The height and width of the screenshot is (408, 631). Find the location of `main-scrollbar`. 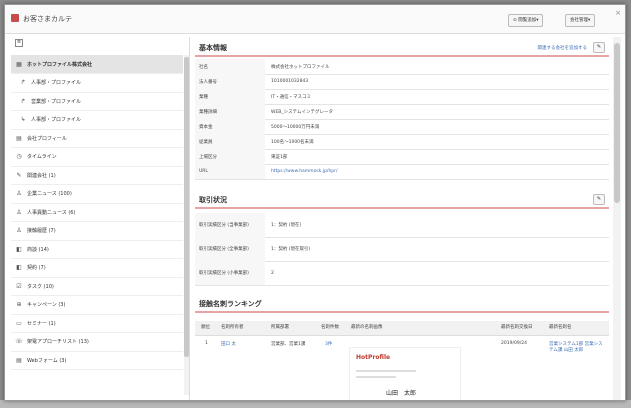

main-scrollbar is located at coordinates (617, 218).